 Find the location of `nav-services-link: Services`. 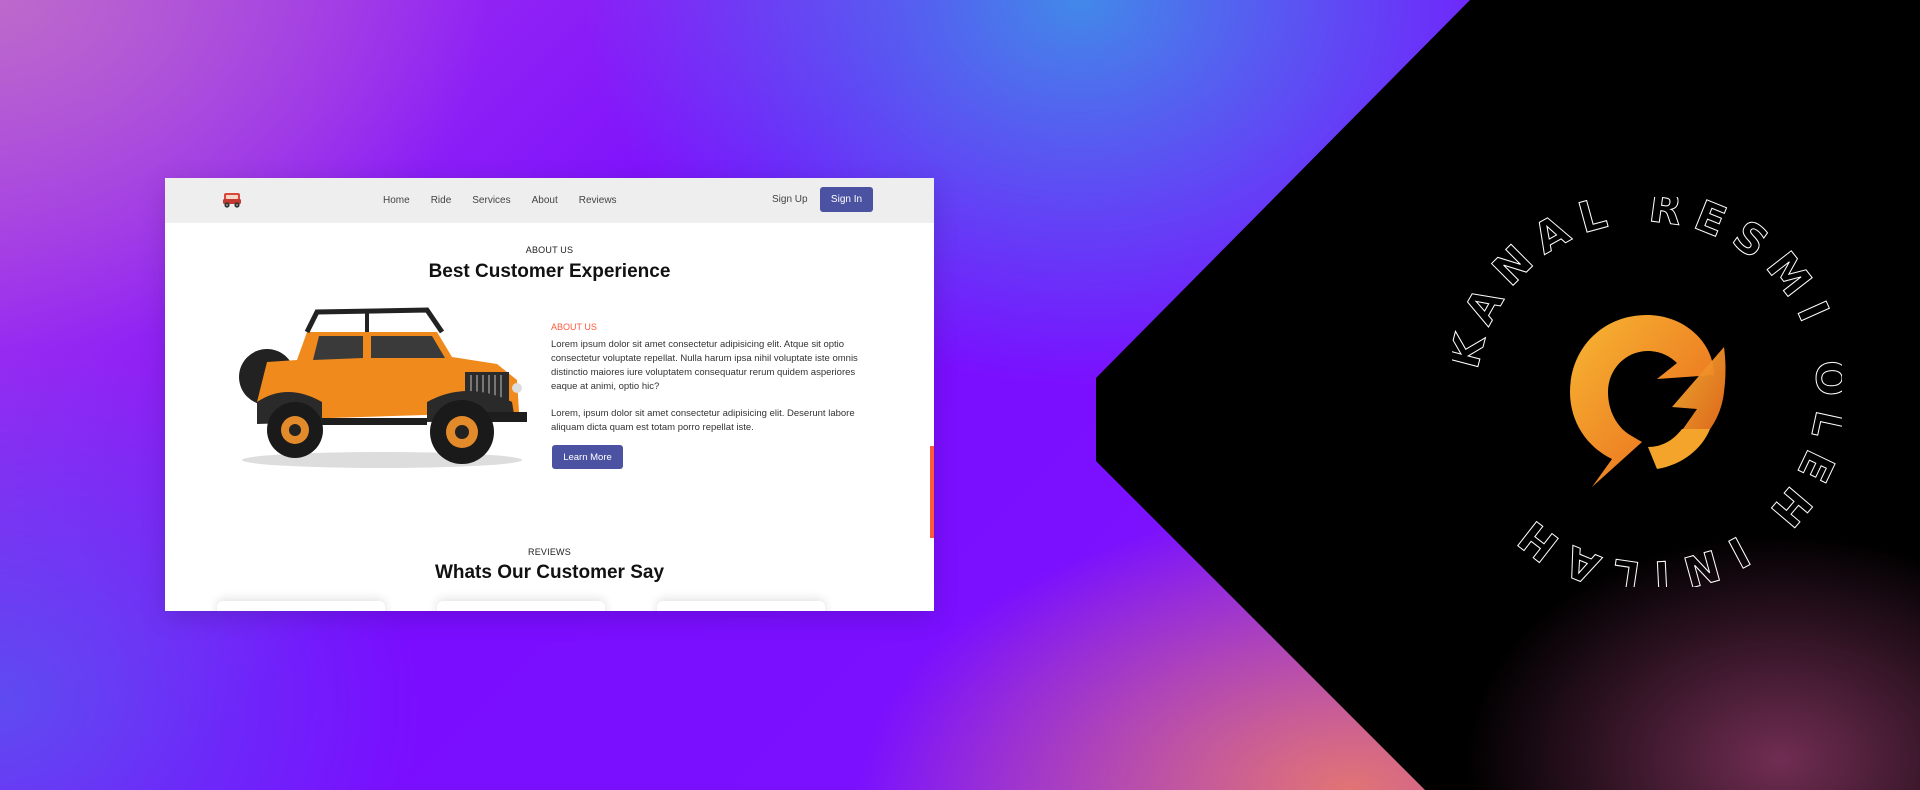

nav-services-link: Services is located at coordinates (491, 200).